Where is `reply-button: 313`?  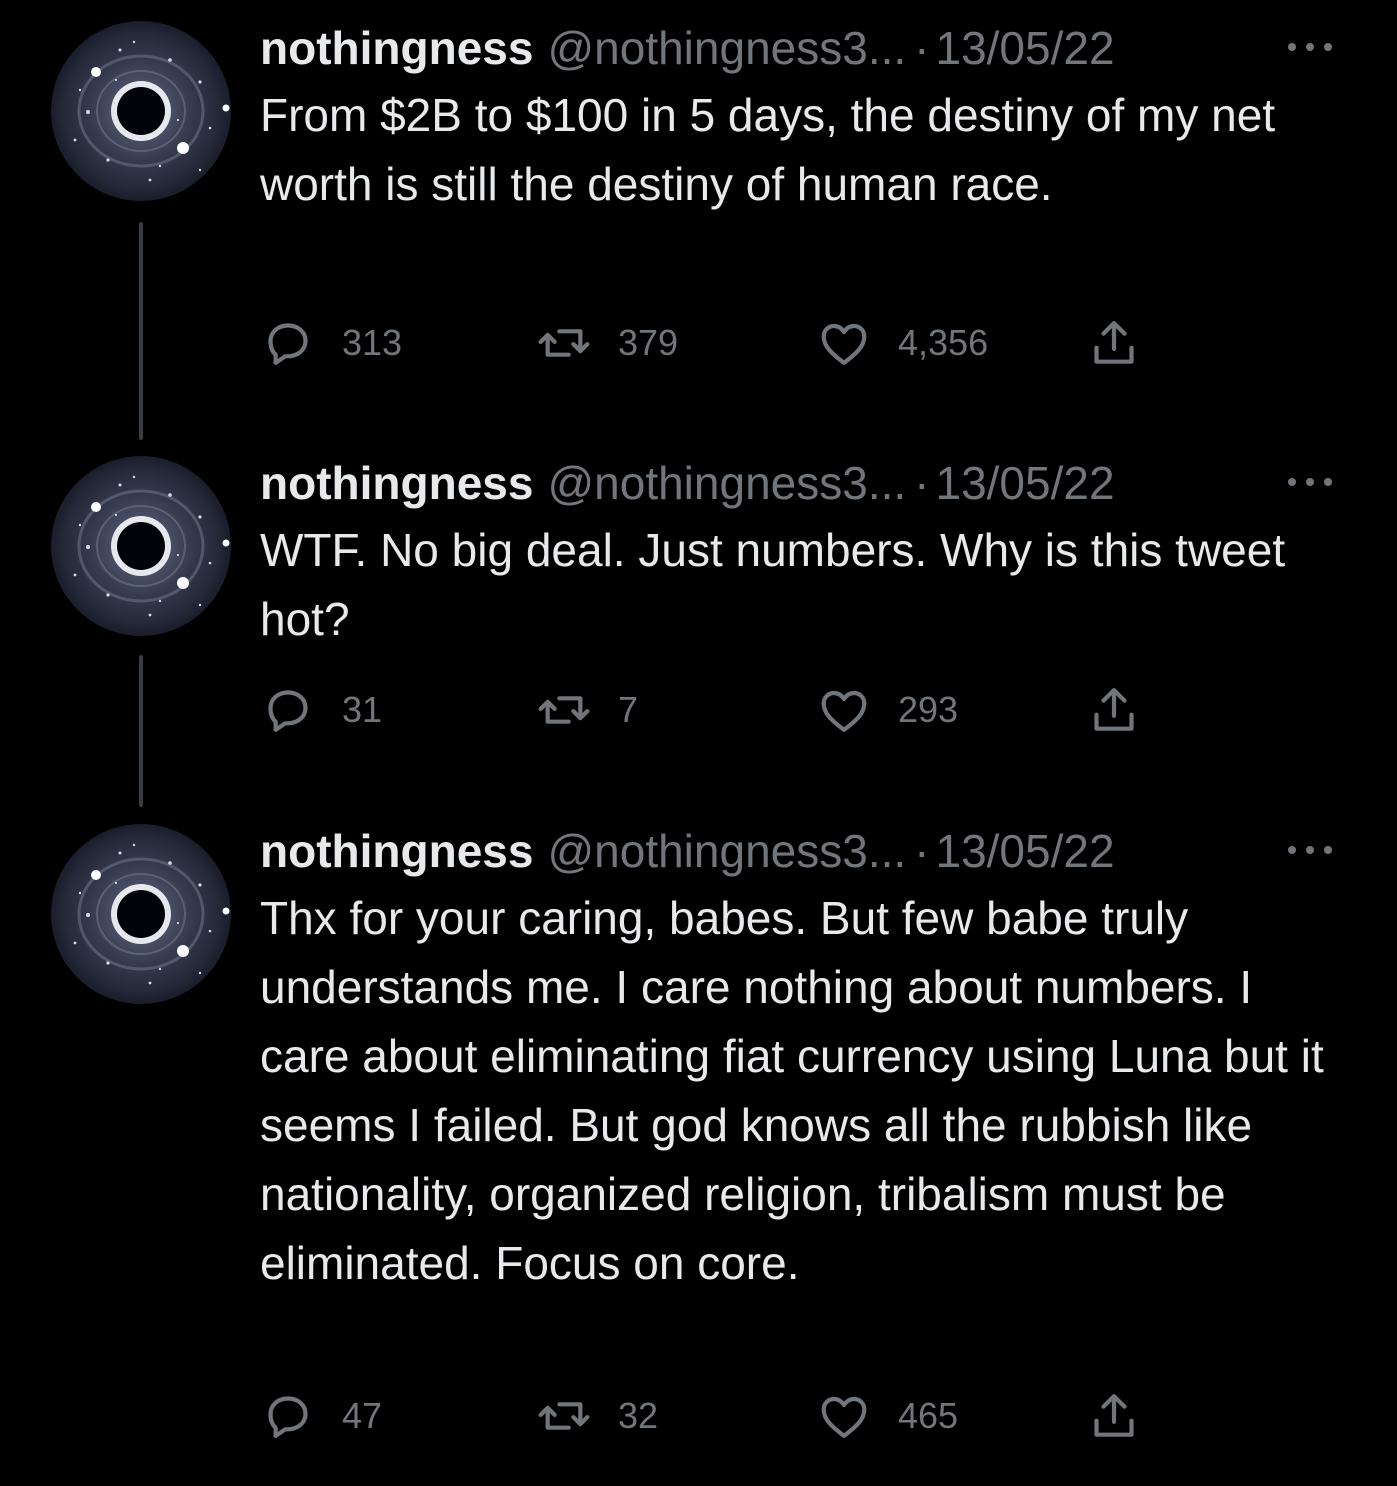 reply-button: 313 is located at coordinates (331, 343).